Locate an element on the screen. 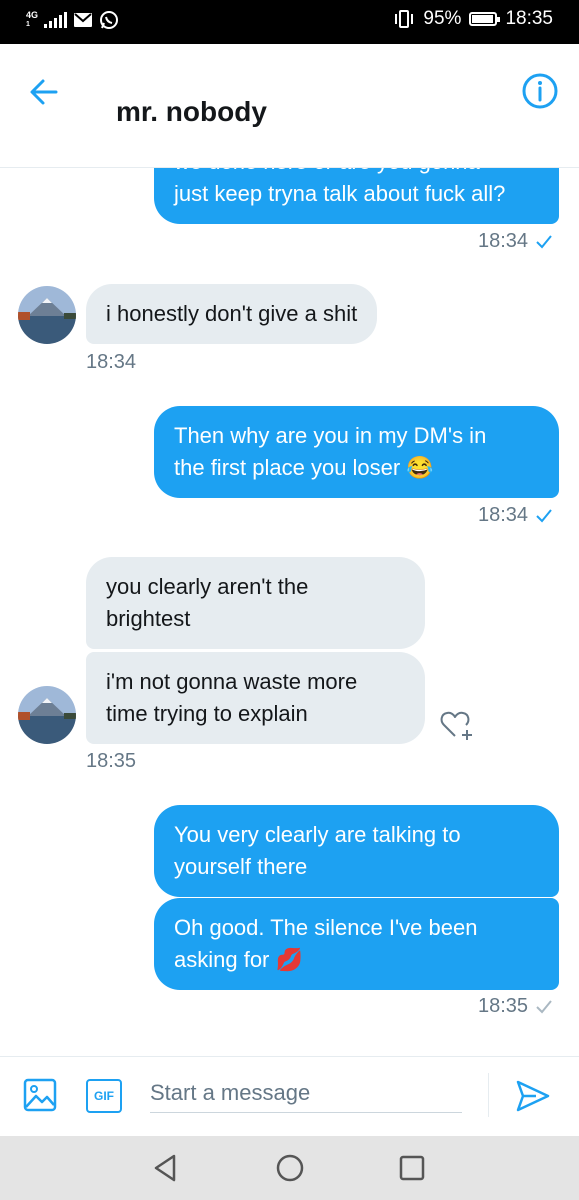 The image size is (579, 1200). vibrate-icon is located at coordinates (404, 19).